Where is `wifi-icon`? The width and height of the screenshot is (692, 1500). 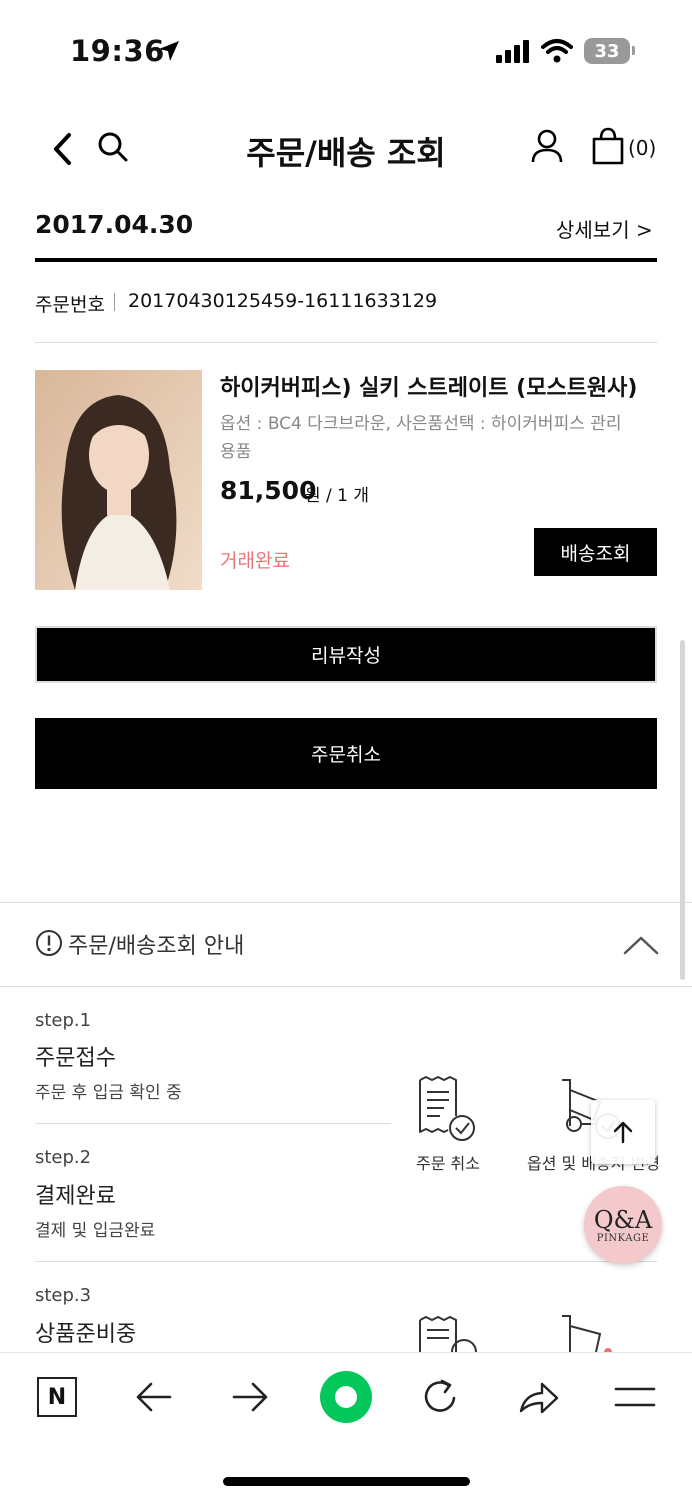 wifi-icon is located at coordinates (557, 51).